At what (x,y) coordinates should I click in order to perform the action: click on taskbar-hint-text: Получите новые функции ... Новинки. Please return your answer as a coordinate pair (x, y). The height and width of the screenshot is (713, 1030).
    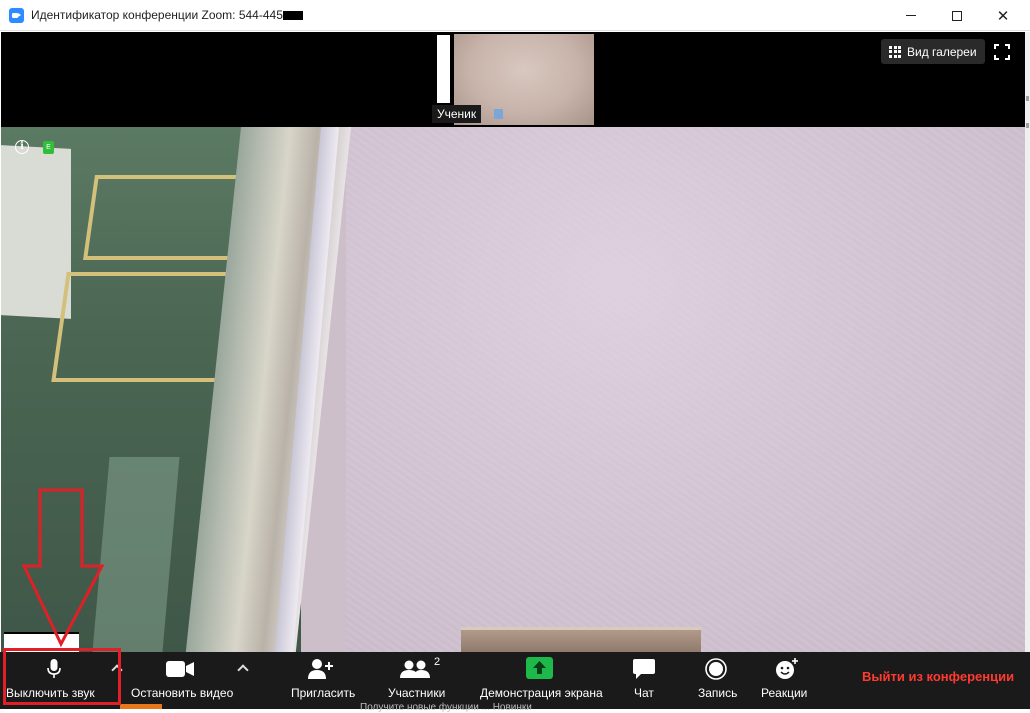
    Looking at the image, I should click on (446, 707).